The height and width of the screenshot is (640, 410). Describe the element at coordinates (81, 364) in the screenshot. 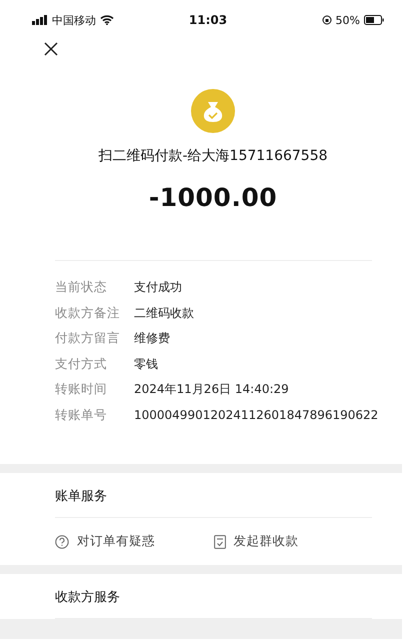

I see `detail-label: 支付方式` at that location.